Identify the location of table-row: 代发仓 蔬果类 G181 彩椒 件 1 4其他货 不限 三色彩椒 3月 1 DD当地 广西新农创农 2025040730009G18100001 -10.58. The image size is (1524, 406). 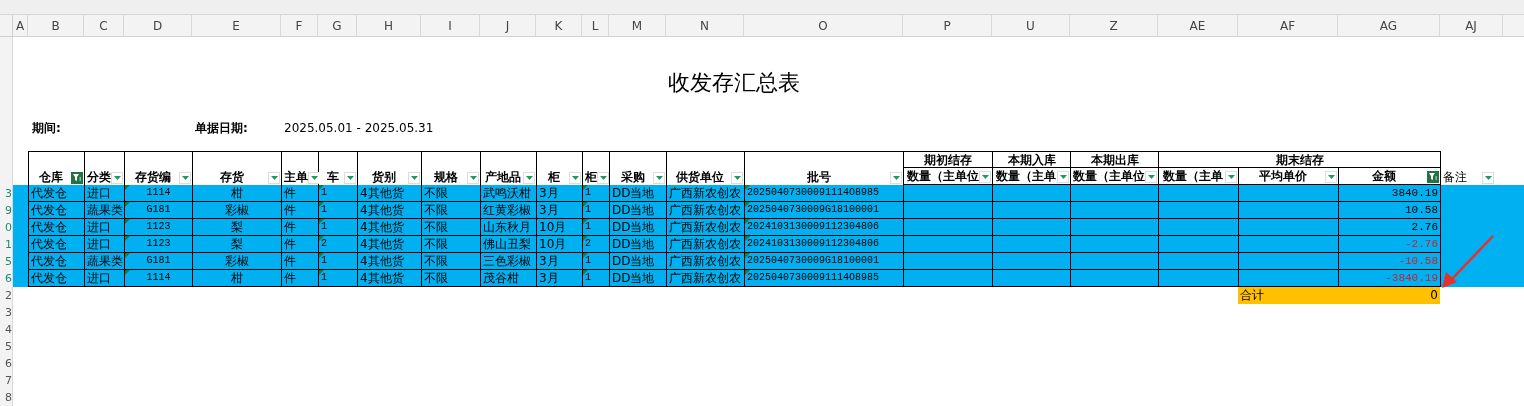
(768, 261).